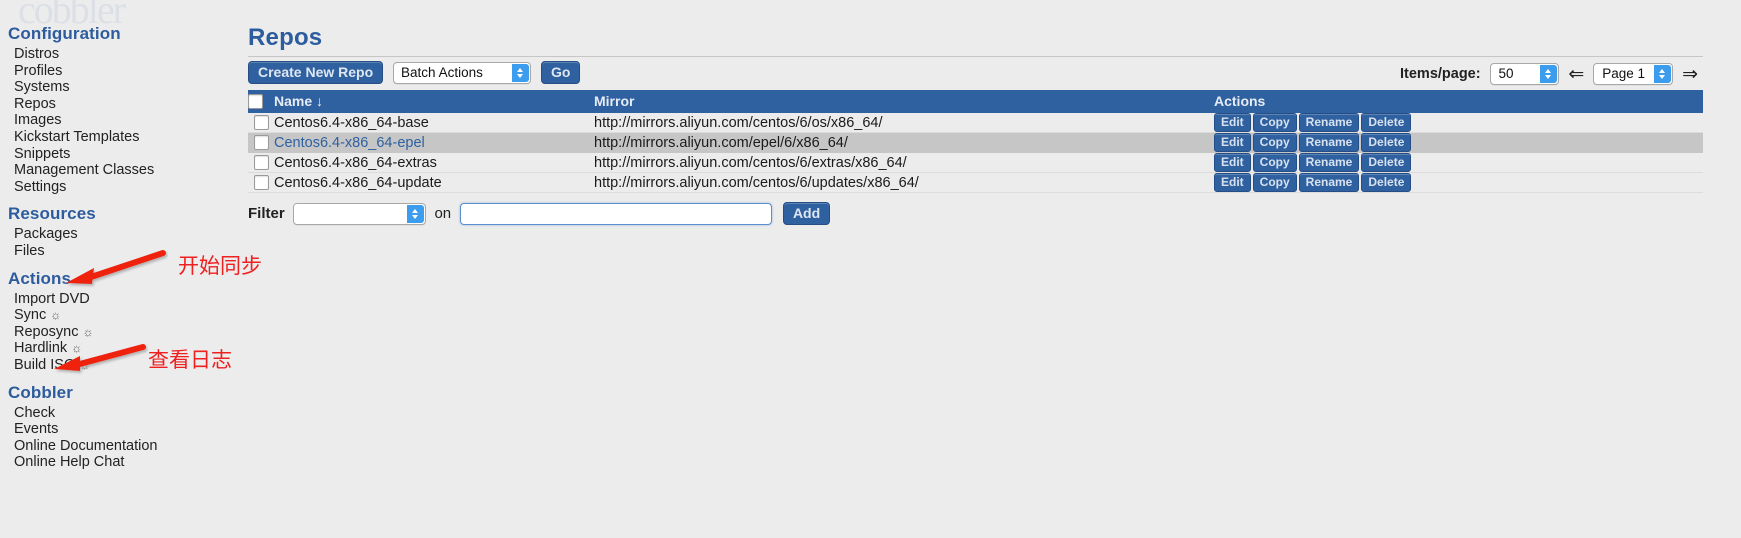  What do you see at coordinates (351, 123) in the screenshot?
I see `repo-name-link: Centos6.4-x86_64-base` at bounding box center [351, 123].